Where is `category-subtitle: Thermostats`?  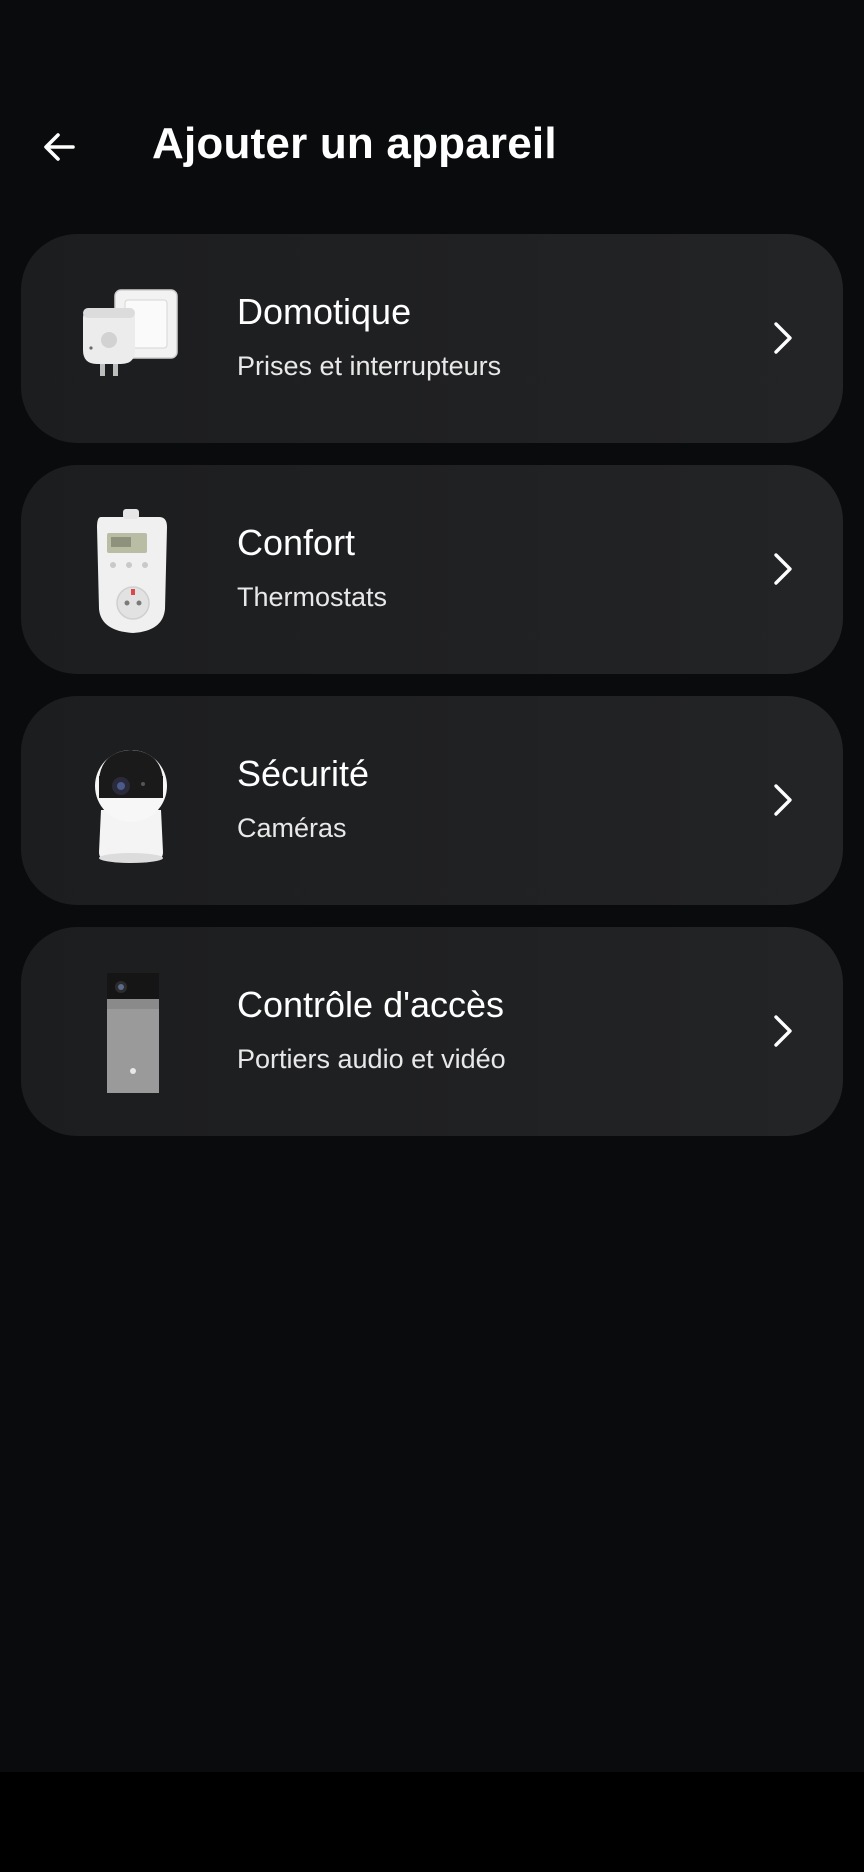 category-subtitle: Thermostats is located at coordinates (312, 597).